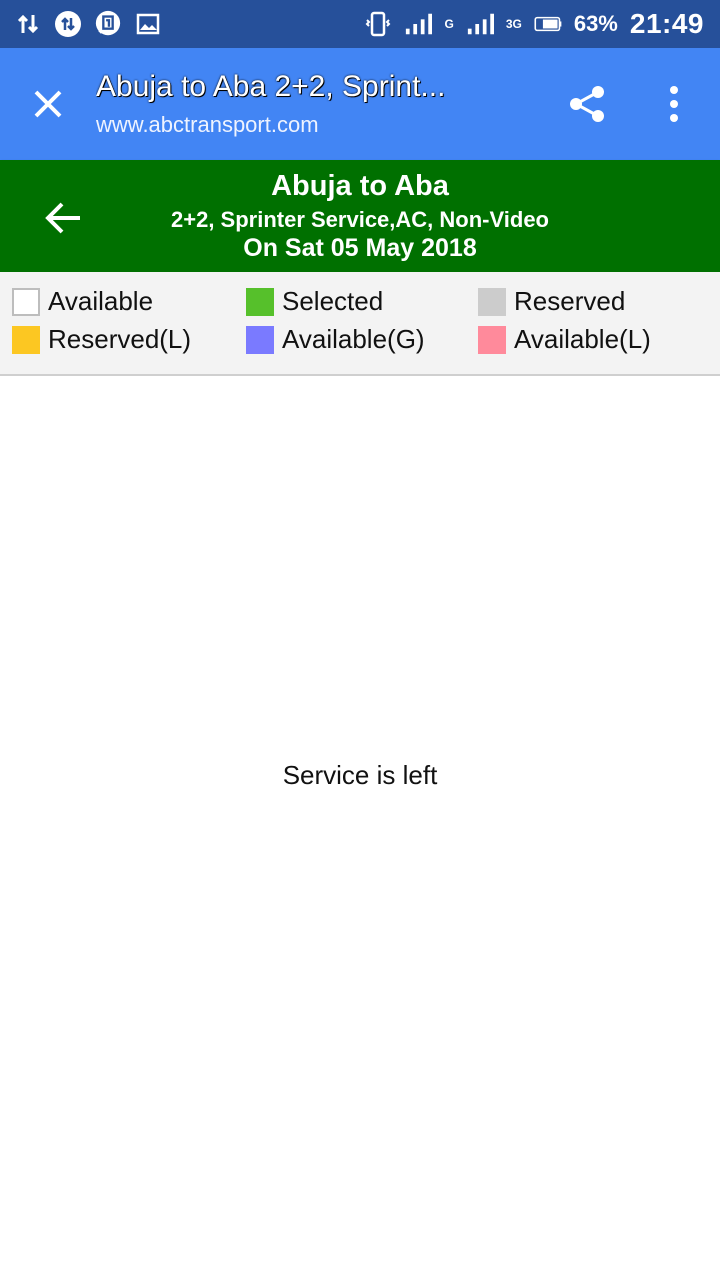 This screenshot has width=720, height=1280. What do you see at coordinates (260, 339) in the screenshot?
I see `available-g-swatch` at bounding box center [260, 339].